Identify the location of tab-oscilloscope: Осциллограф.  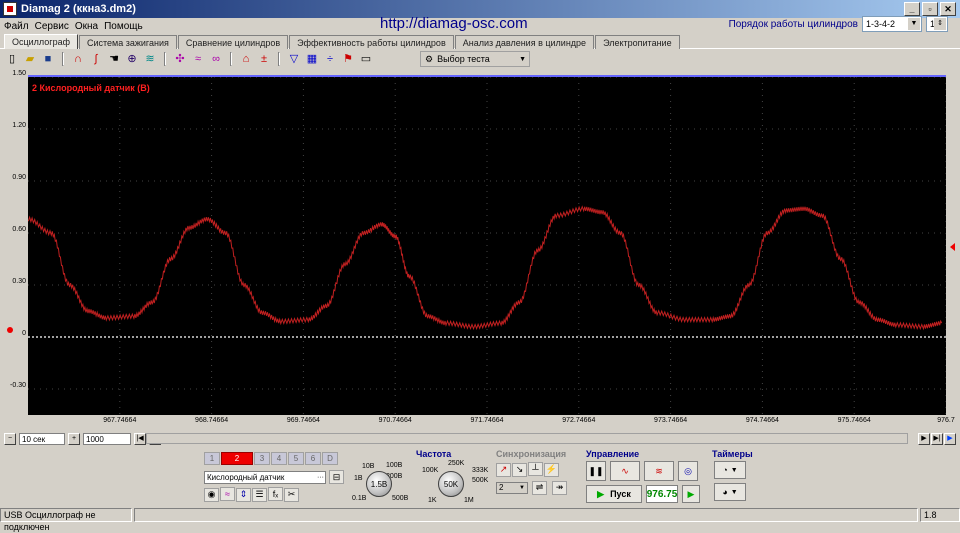
(41, 41).